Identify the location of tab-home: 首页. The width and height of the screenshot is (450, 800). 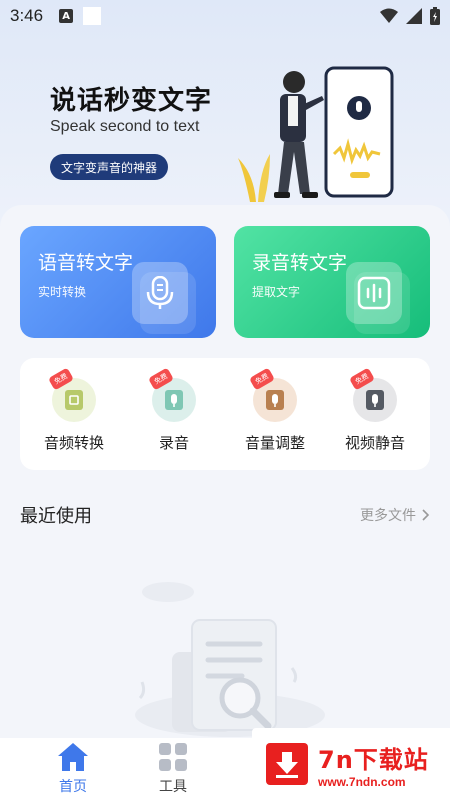
(73, 769).